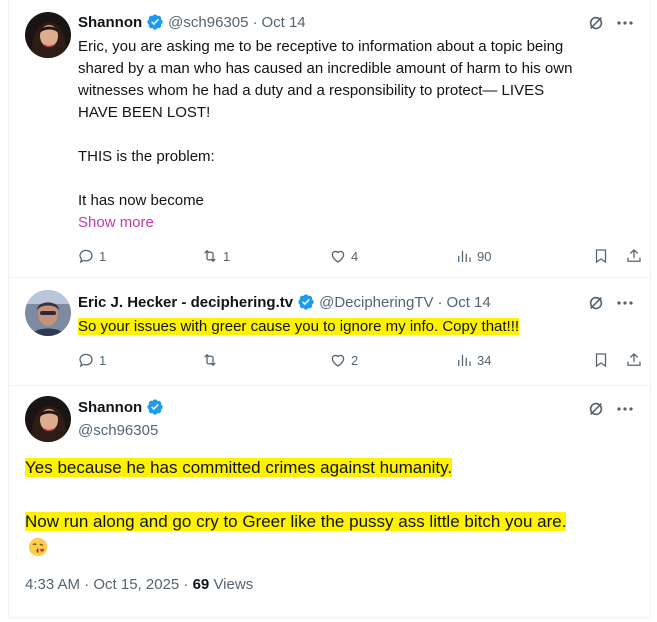 This screenshot has width=657, height=622. I want to click on handle: @DecipheringTV, so click(376, 302).